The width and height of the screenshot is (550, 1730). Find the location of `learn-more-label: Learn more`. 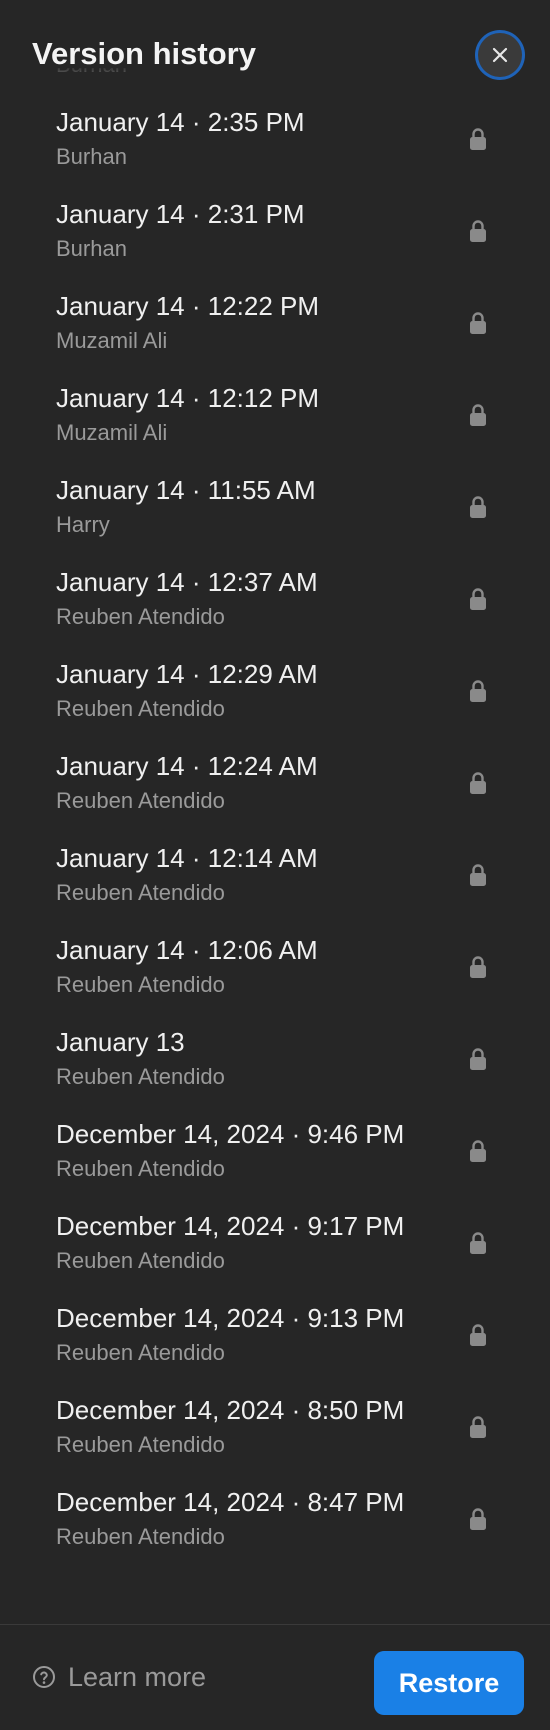

learn-more-label: Learn more is located at coordinates (137, 1676).